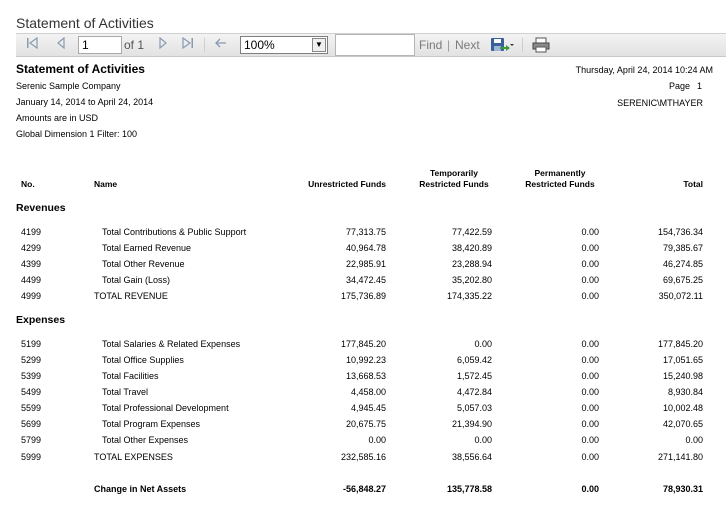  I want to click on dimension-filter: Global Dimension 1 Filter: 100, so click(77, 134).